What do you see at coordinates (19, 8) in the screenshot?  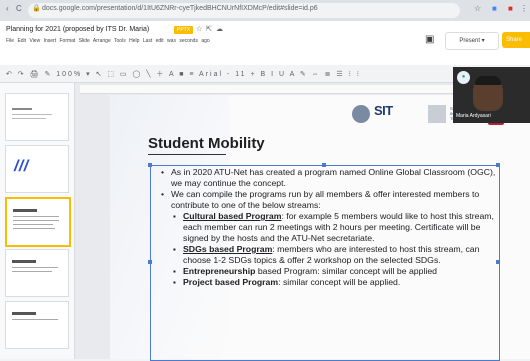 I see `reload-icon: C` at bounding box center [19, 8].